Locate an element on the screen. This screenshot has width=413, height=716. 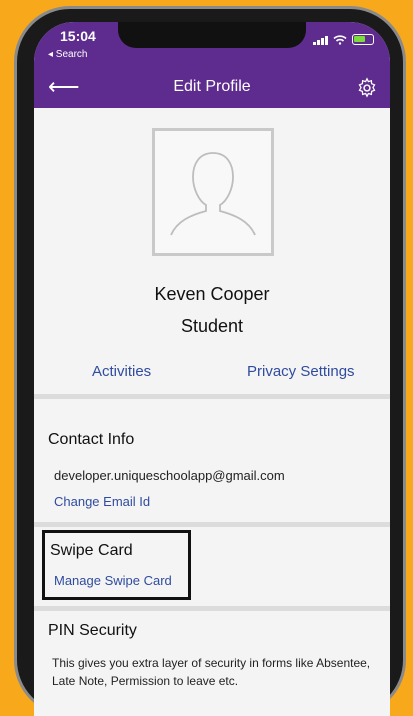
back-to-search-link: ◂ Search is located at coordinates (67, 54).